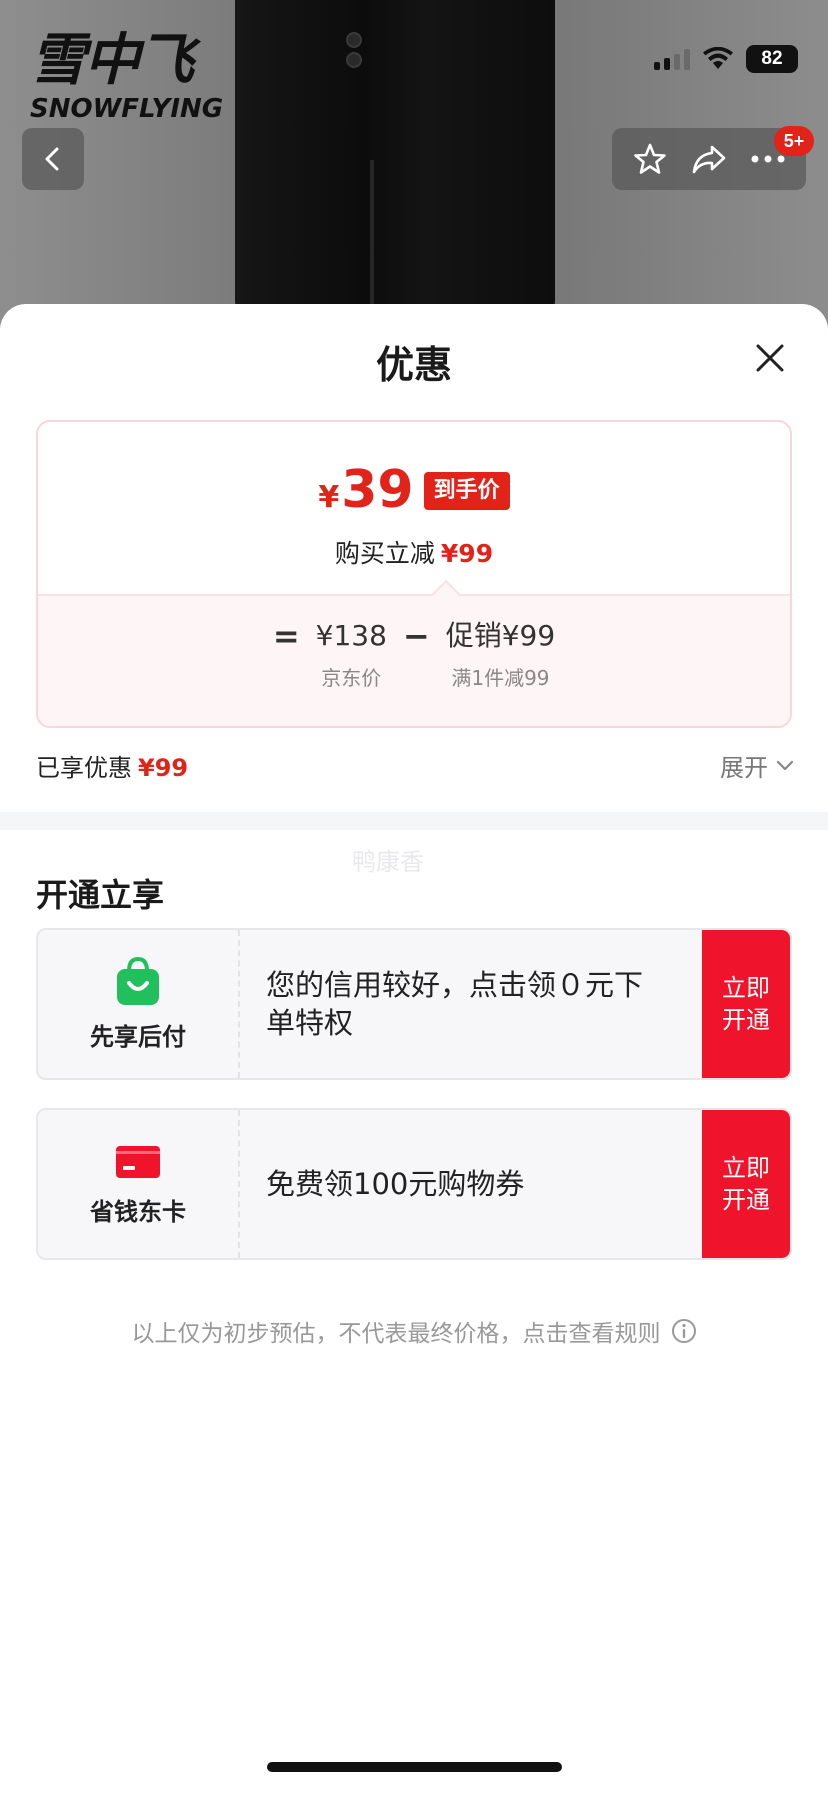 Image resolution: width=828 pixels, height=1793 pixels. Describe the element at coordinates (500, 678) in the screenshot. I see `promo-label: 满1件减99` at that location.